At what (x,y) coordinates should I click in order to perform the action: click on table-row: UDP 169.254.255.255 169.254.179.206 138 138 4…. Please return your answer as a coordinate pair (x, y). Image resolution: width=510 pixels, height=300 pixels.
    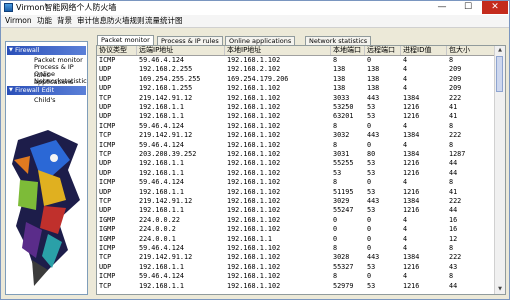
    Looking at the image, I should click on (296, 79).